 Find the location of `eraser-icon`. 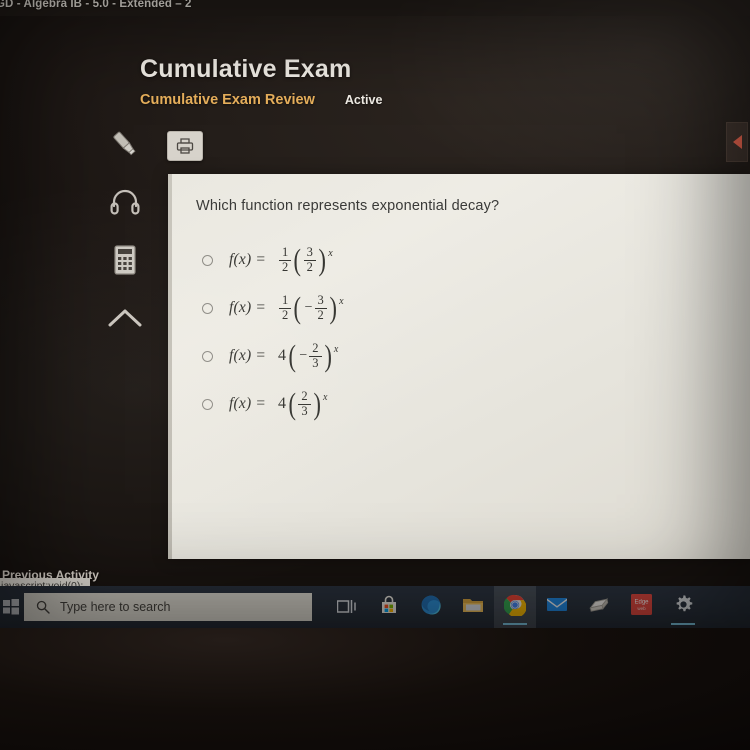

eraser-icon is located at coordinates (599, 607).